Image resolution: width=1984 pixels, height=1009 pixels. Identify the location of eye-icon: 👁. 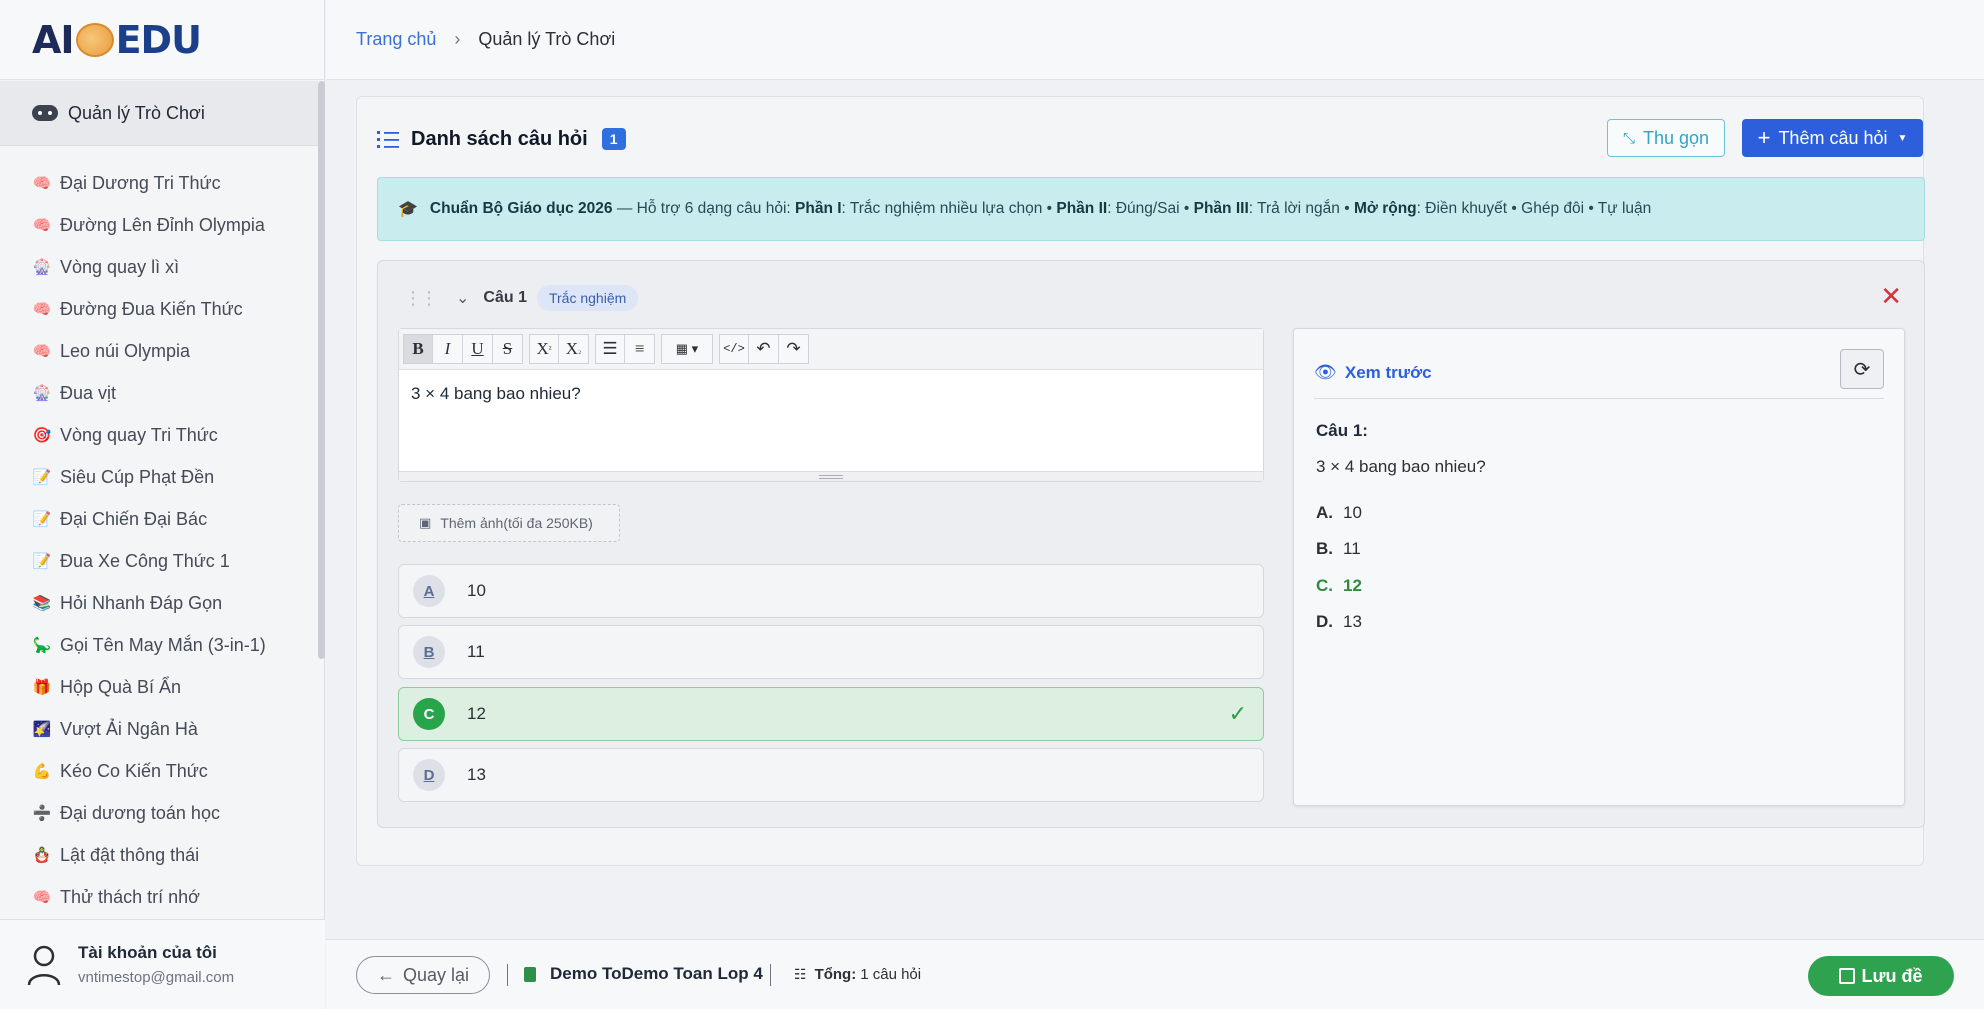
(1325, 372).